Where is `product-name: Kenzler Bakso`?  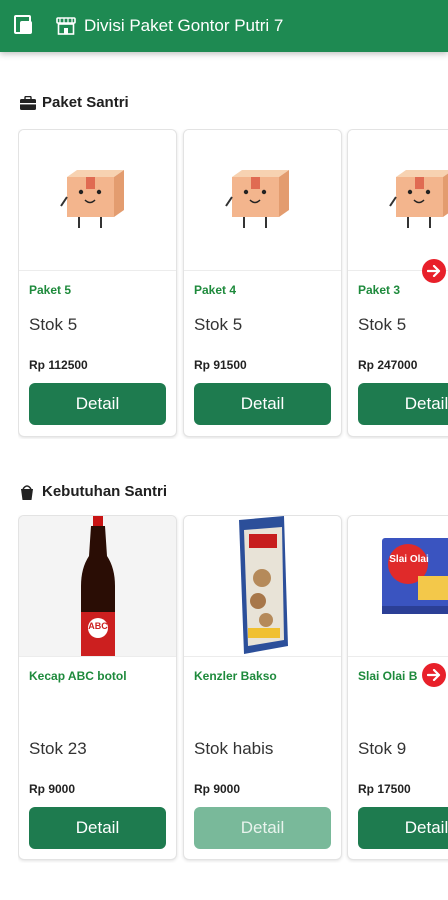 product-name: Kenzler Bakso is located at coordinates (235, 676).